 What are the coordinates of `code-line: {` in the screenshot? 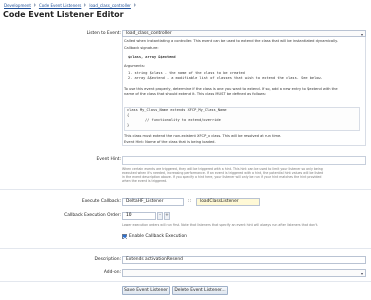 It's located at (128, 115).